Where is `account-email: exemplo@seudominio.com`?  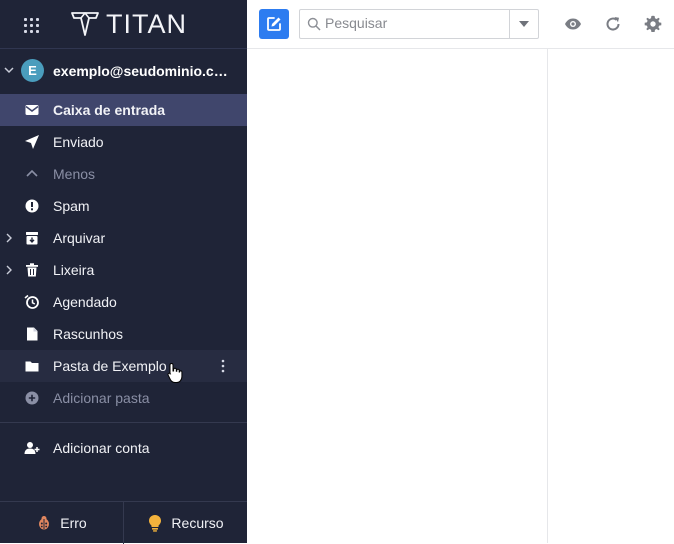 account-email: exemplo@seudominio.com is located at coordinates (143, 71).